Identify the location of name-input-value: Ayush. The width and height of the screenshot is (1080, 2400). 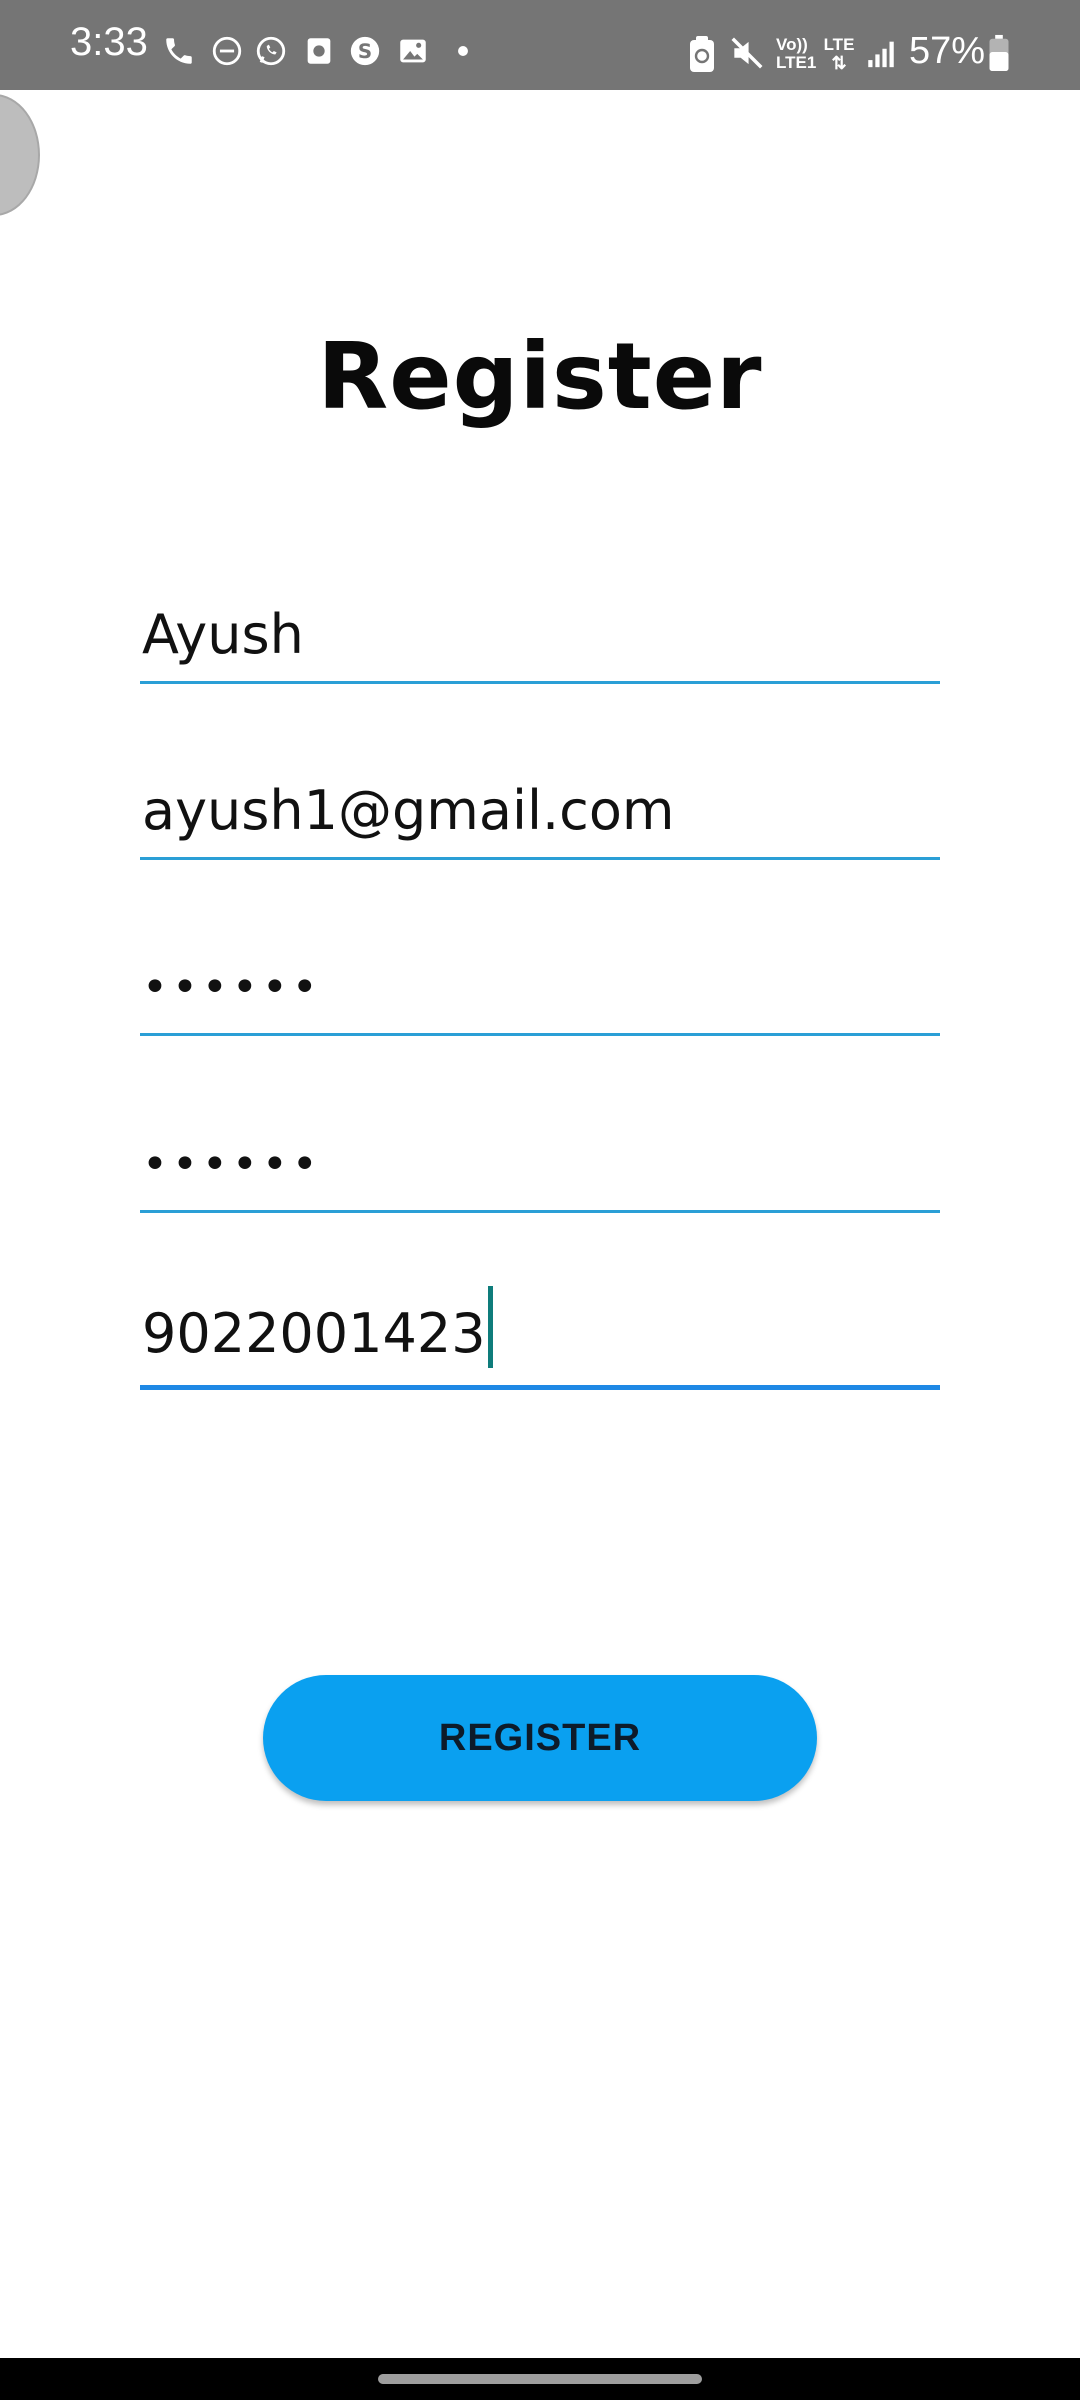
(223, 635).